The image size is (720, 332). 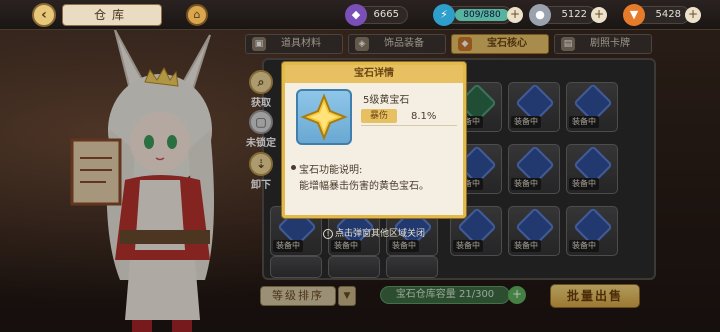 I want to click on yellow-gem-icon, so click(x=324, y=117).